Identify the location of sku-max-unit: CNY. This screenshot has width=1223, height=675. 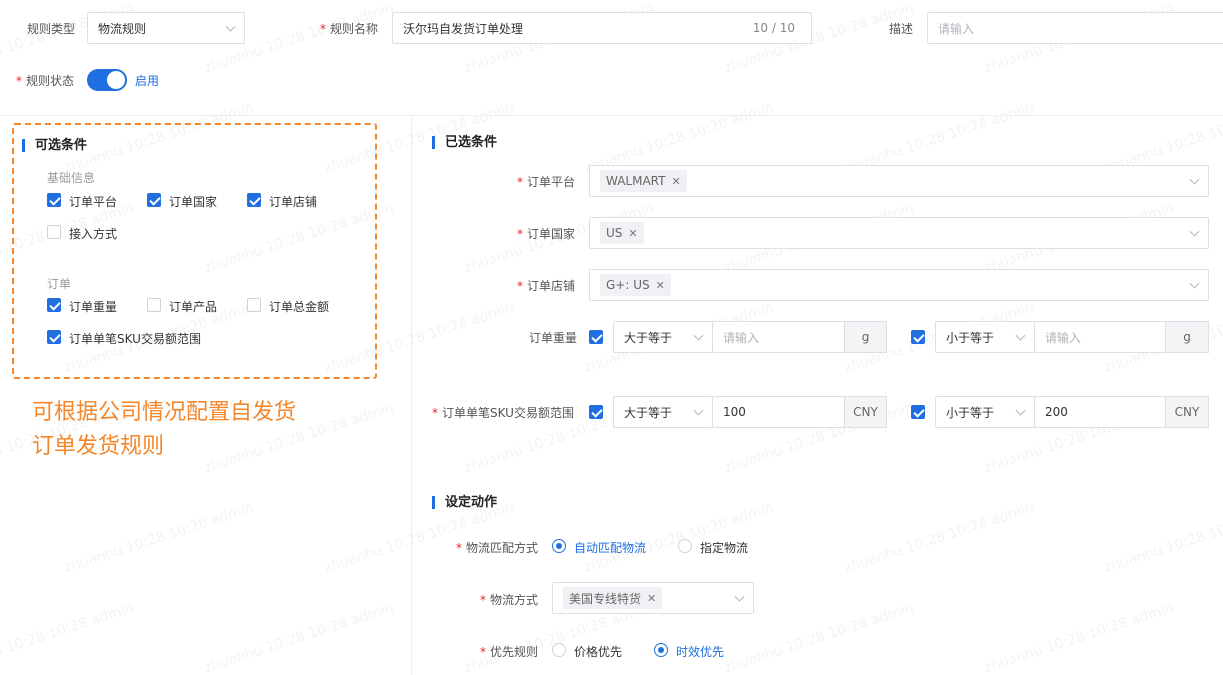
(1187, 412).